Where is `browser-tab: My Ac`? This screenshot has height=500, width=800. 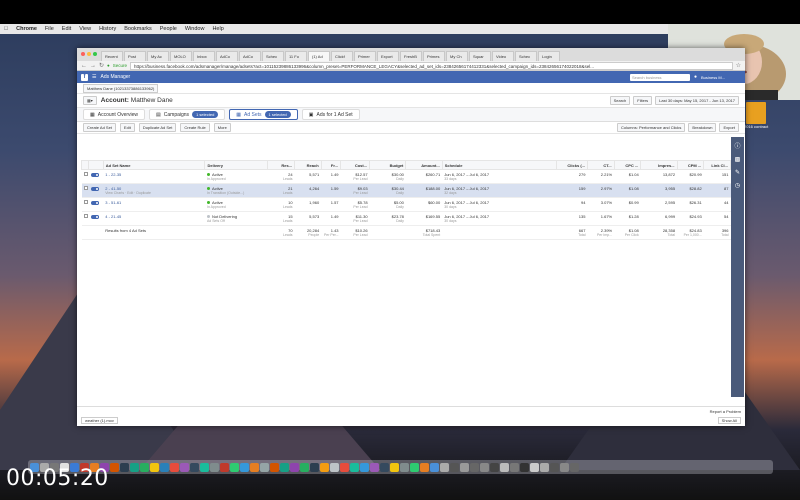
browser-tab: My Ac is located at coordinates (158, 56).